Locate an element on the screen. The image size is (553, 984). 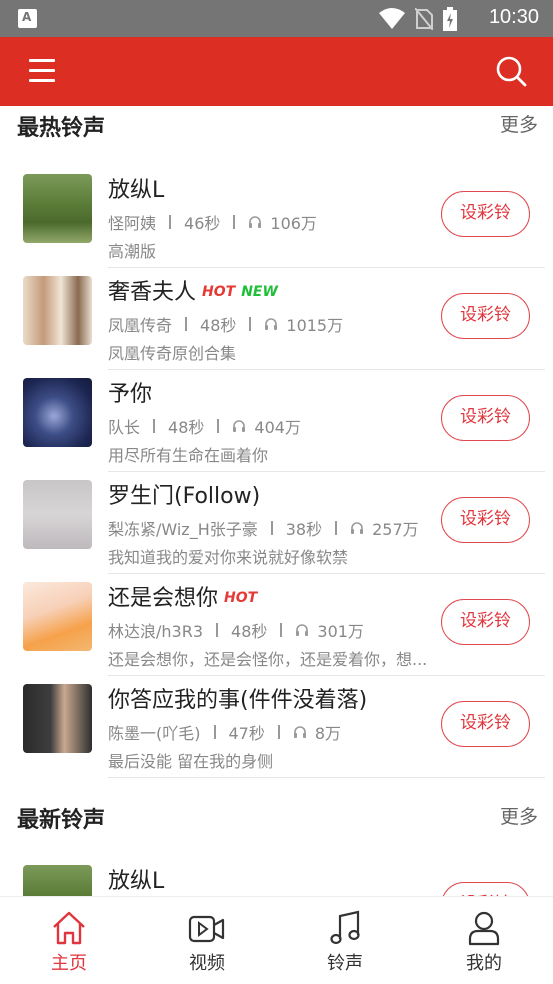
play-count: 106万 is located at coordinates (293, 223).